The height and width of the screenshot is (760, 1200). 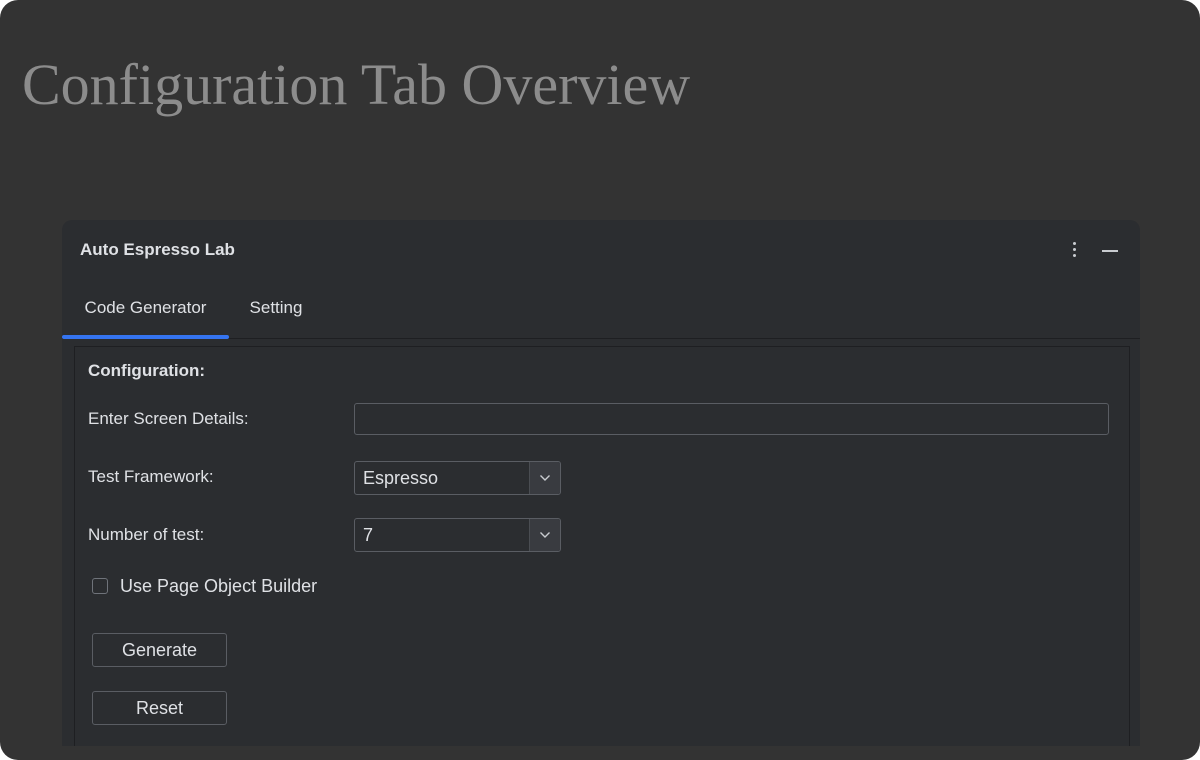 I want to click on number-of-test-select: 7, so click(x=457, y=535).